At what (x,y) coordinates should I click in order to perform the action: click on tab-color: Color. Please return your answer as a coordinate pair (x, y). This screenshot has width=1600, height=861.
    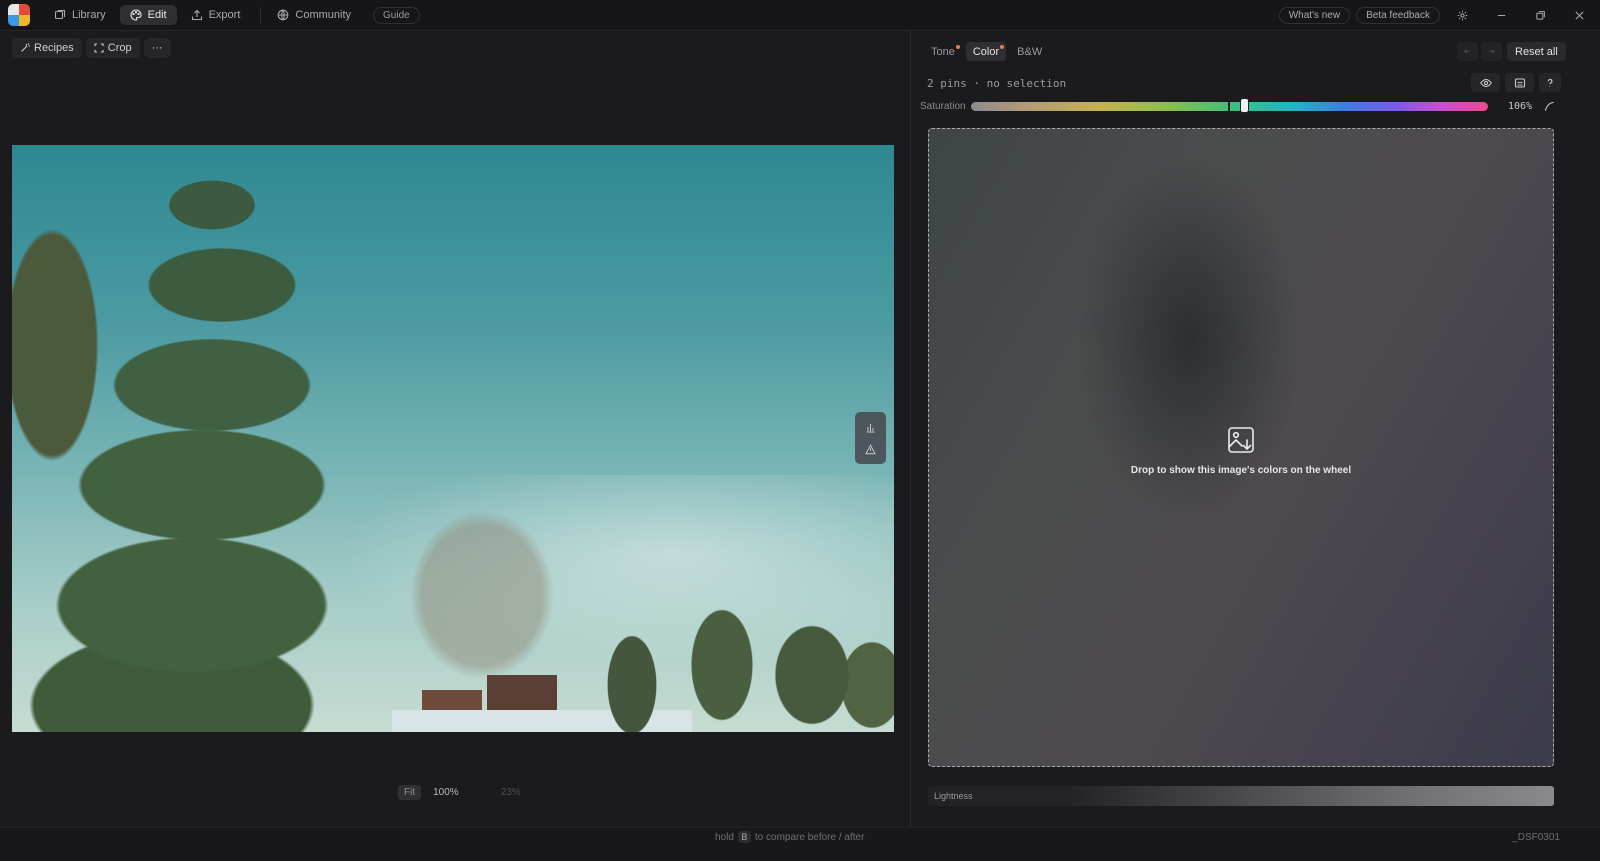
    Looking at the image, I should click on (986, 51).